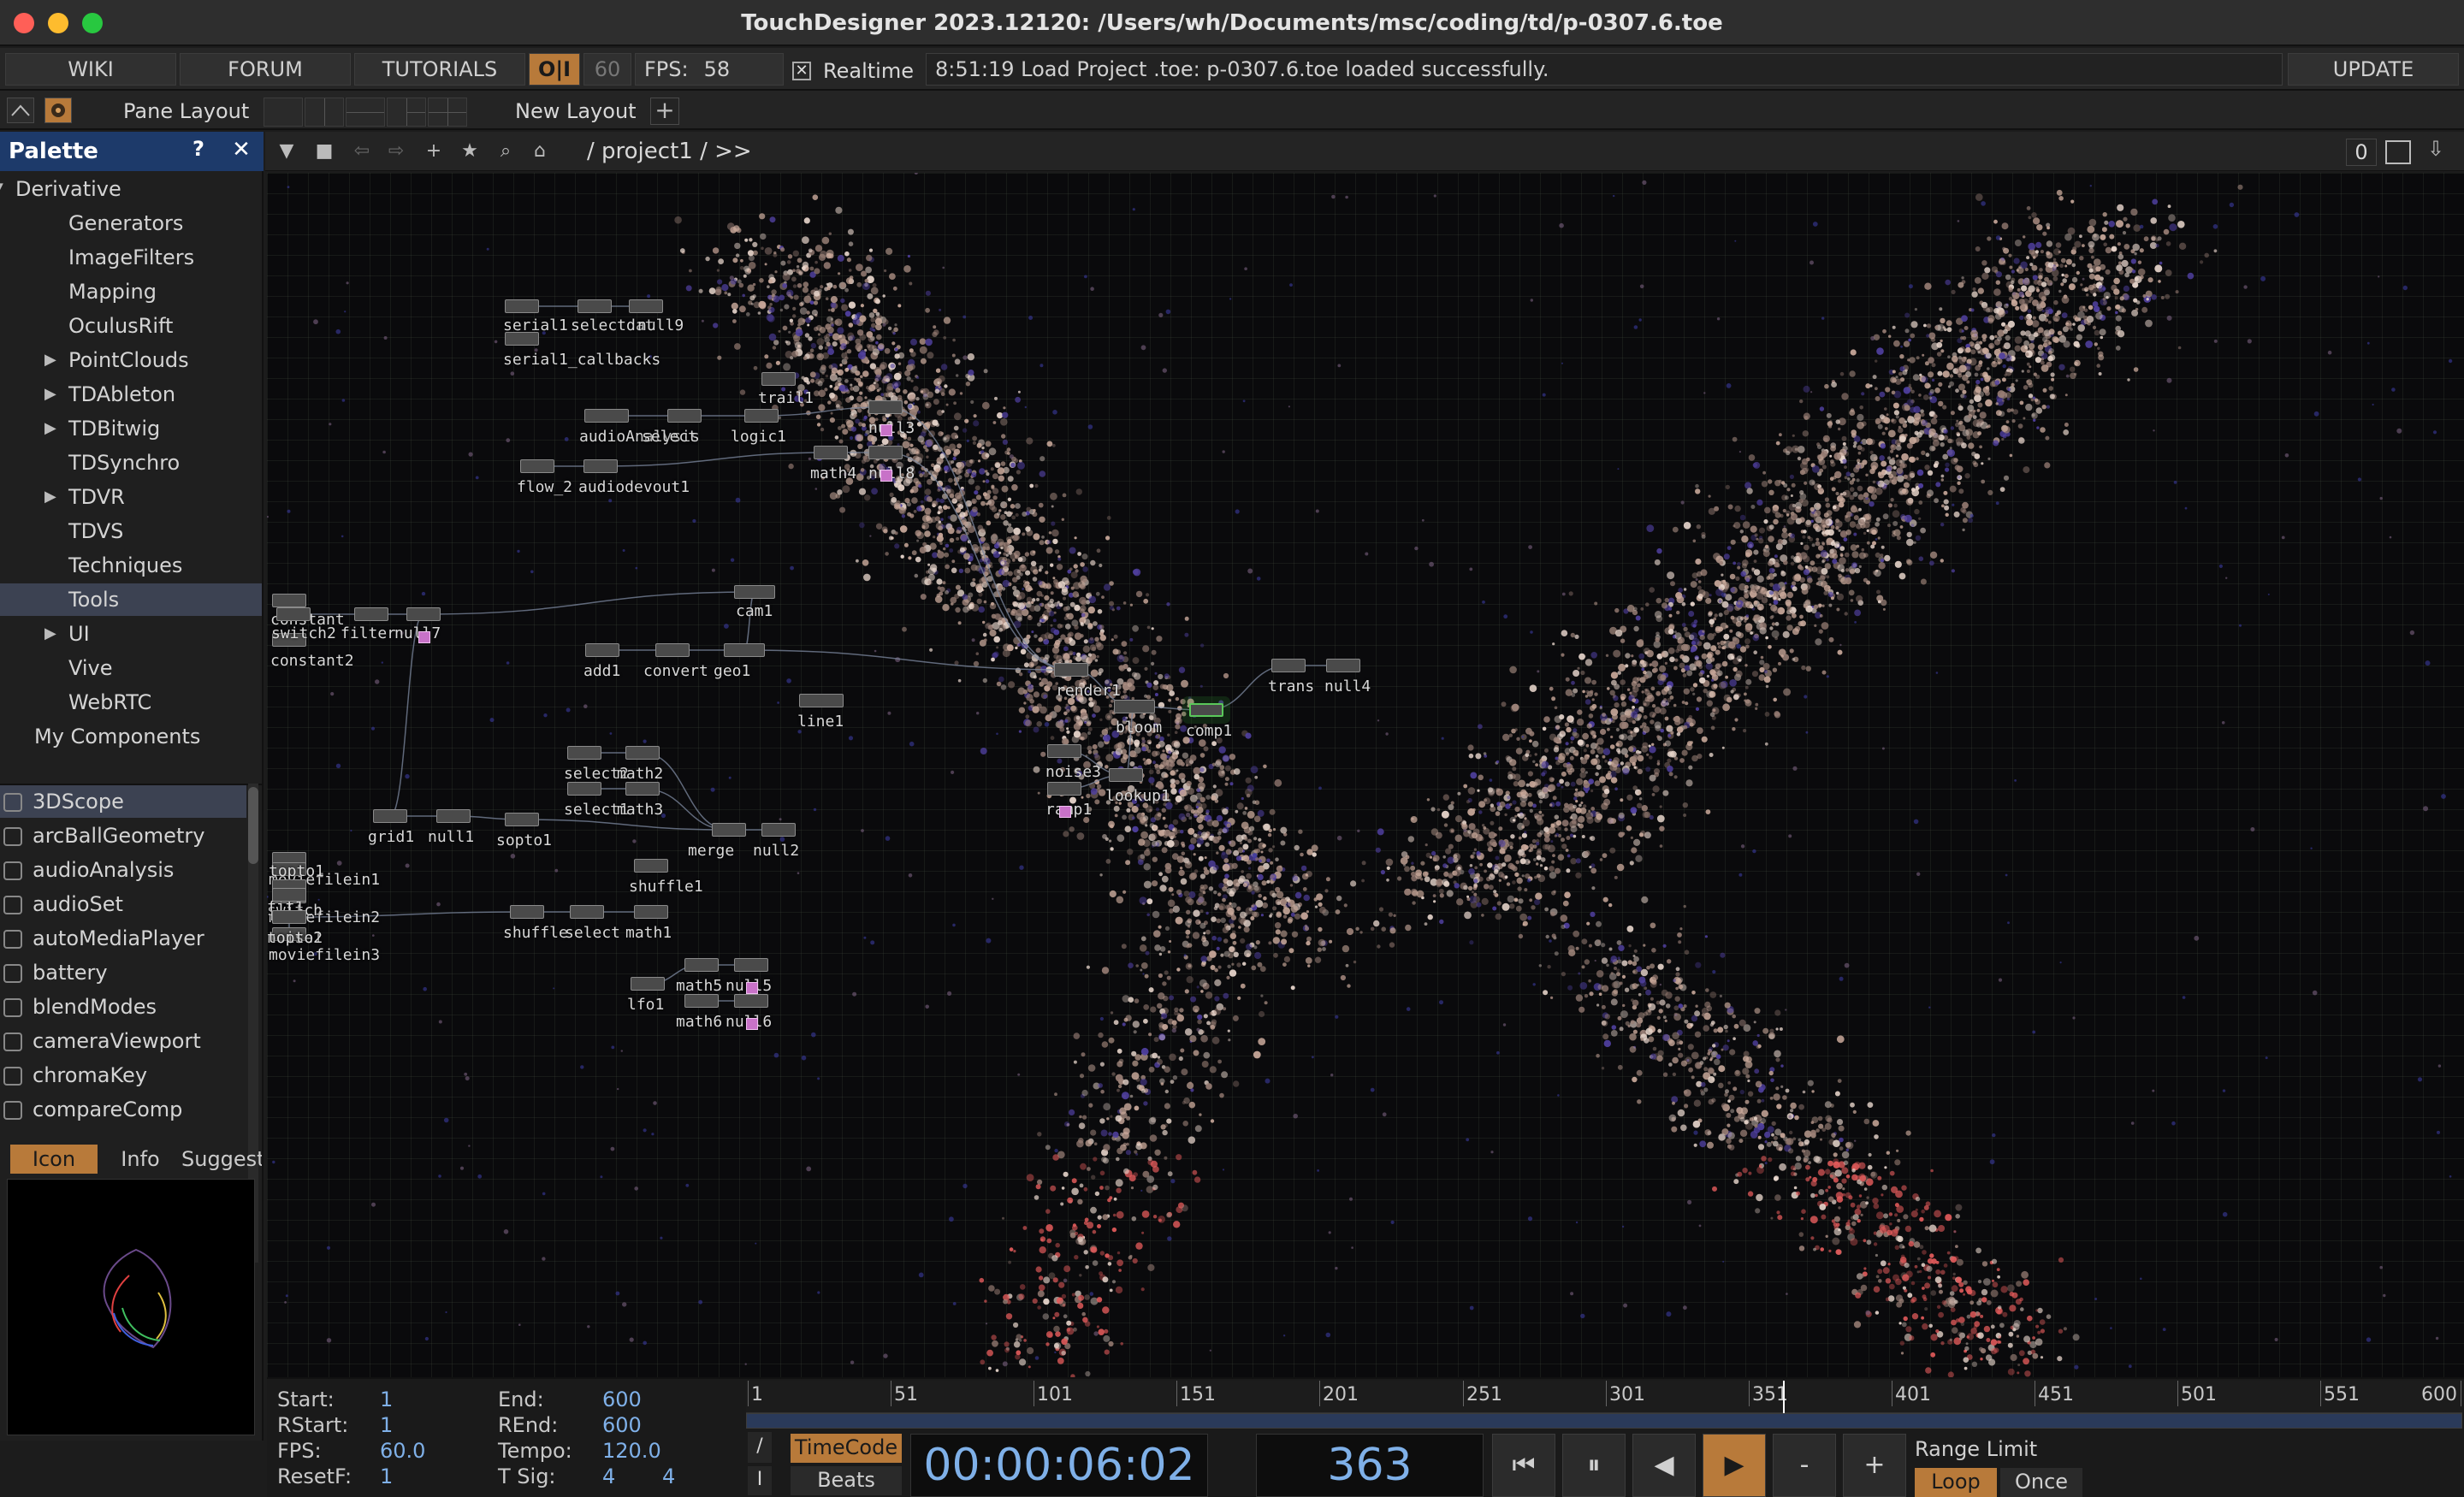  Describe the element at coordinates (505, 152) in the screenshot. I see `search-icon: ⌕` at that location.